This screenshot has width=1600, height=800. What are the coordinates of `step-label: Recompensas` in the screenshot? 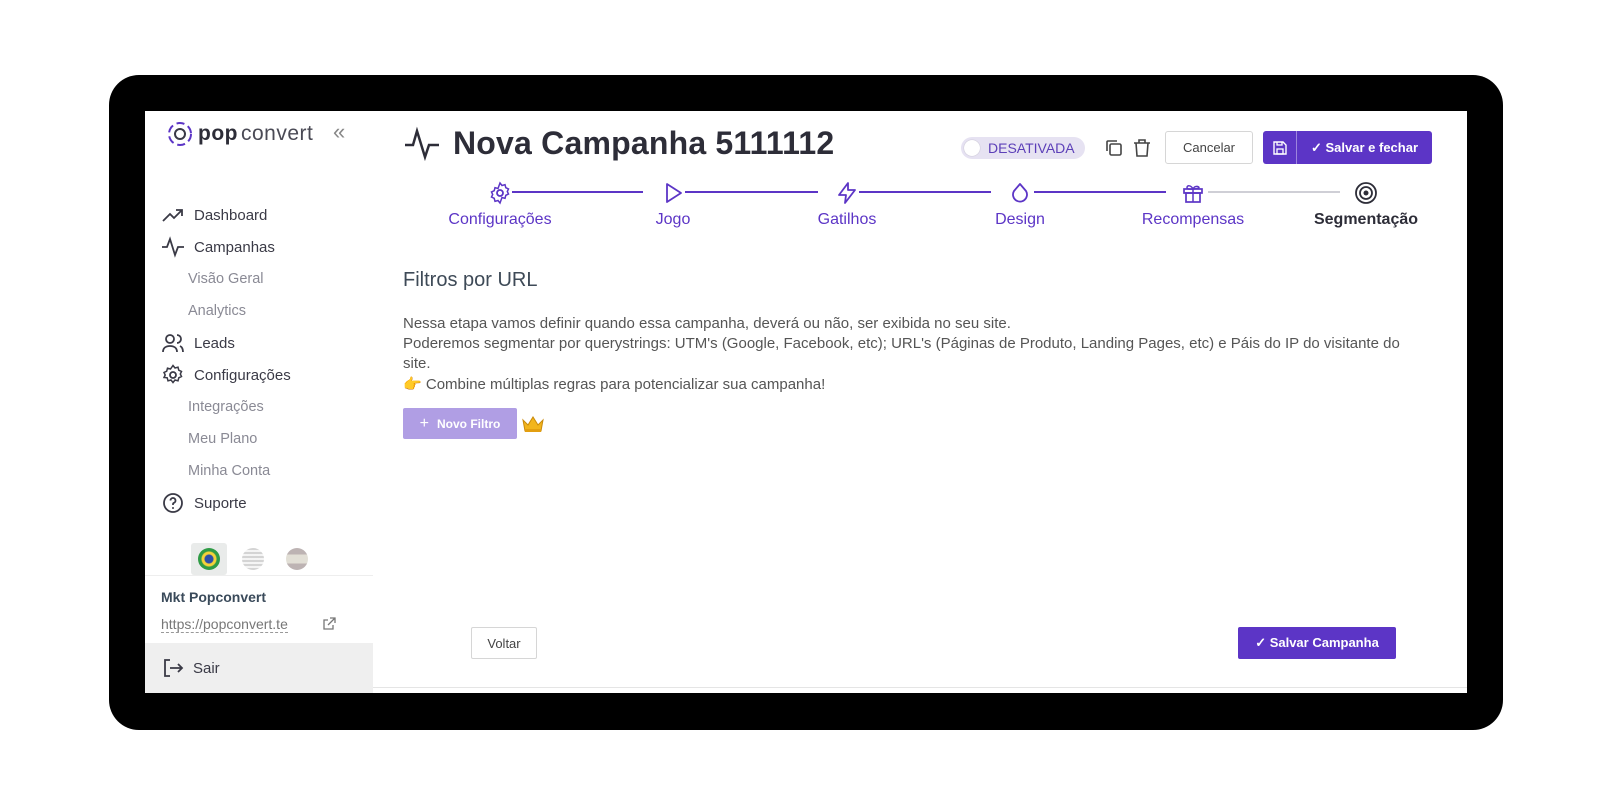 It's located at (1193, 219).